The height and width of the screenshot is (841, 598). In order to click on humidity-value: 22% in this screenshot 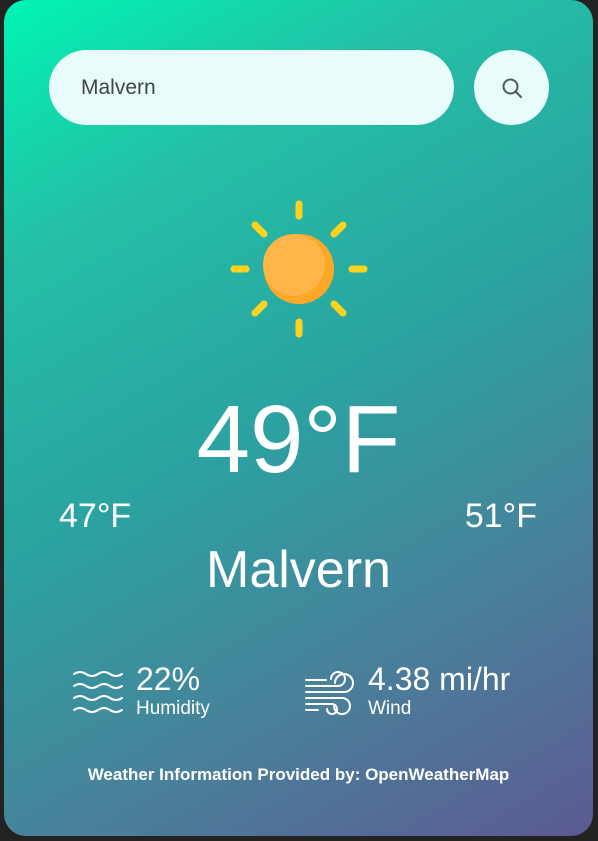, I will do `click(168, 679)`.